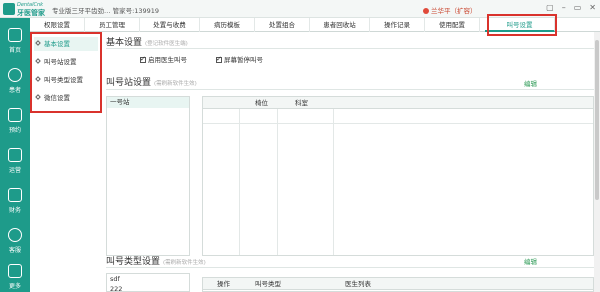 The image size is (600, 292). I want to click on logo-title: 牙医管家, so click(31, 13).